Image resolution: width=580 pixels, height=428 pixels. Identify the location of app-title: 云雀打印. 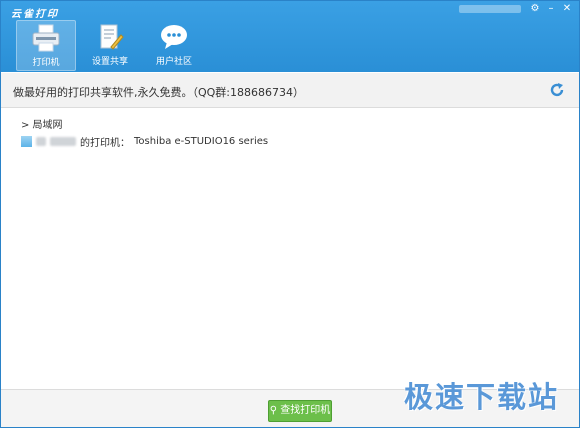
(35, 14).